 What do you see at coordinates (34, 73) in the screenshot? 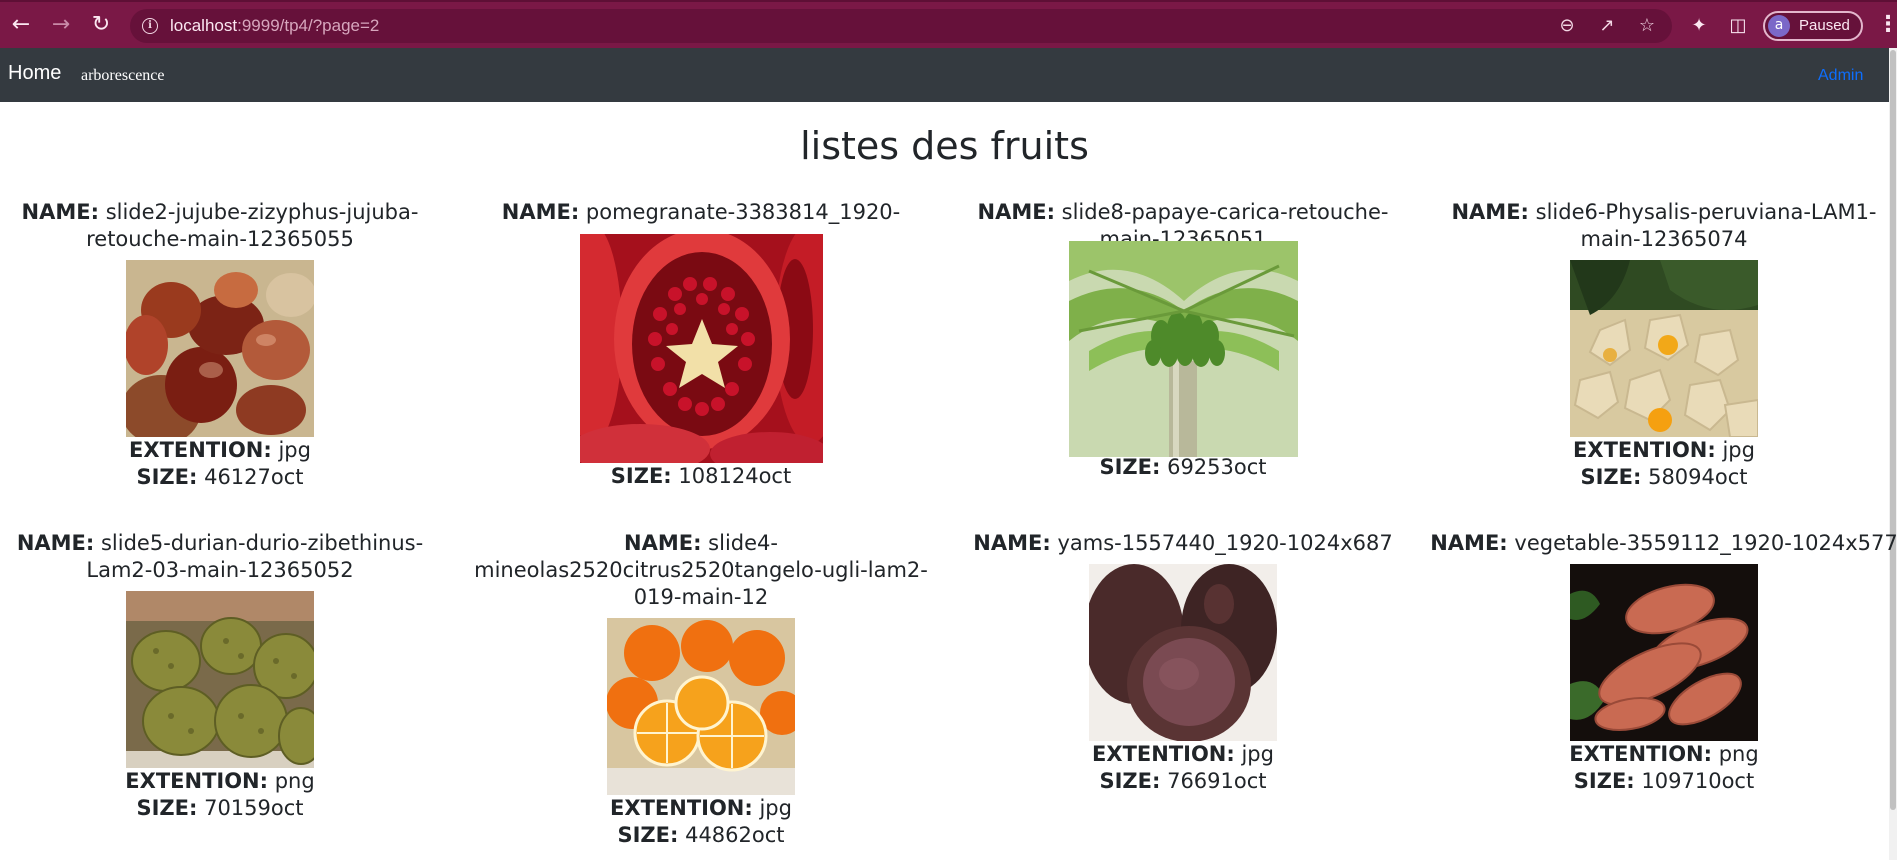
I see `home-link: Home` at bounding box center [34, 73].